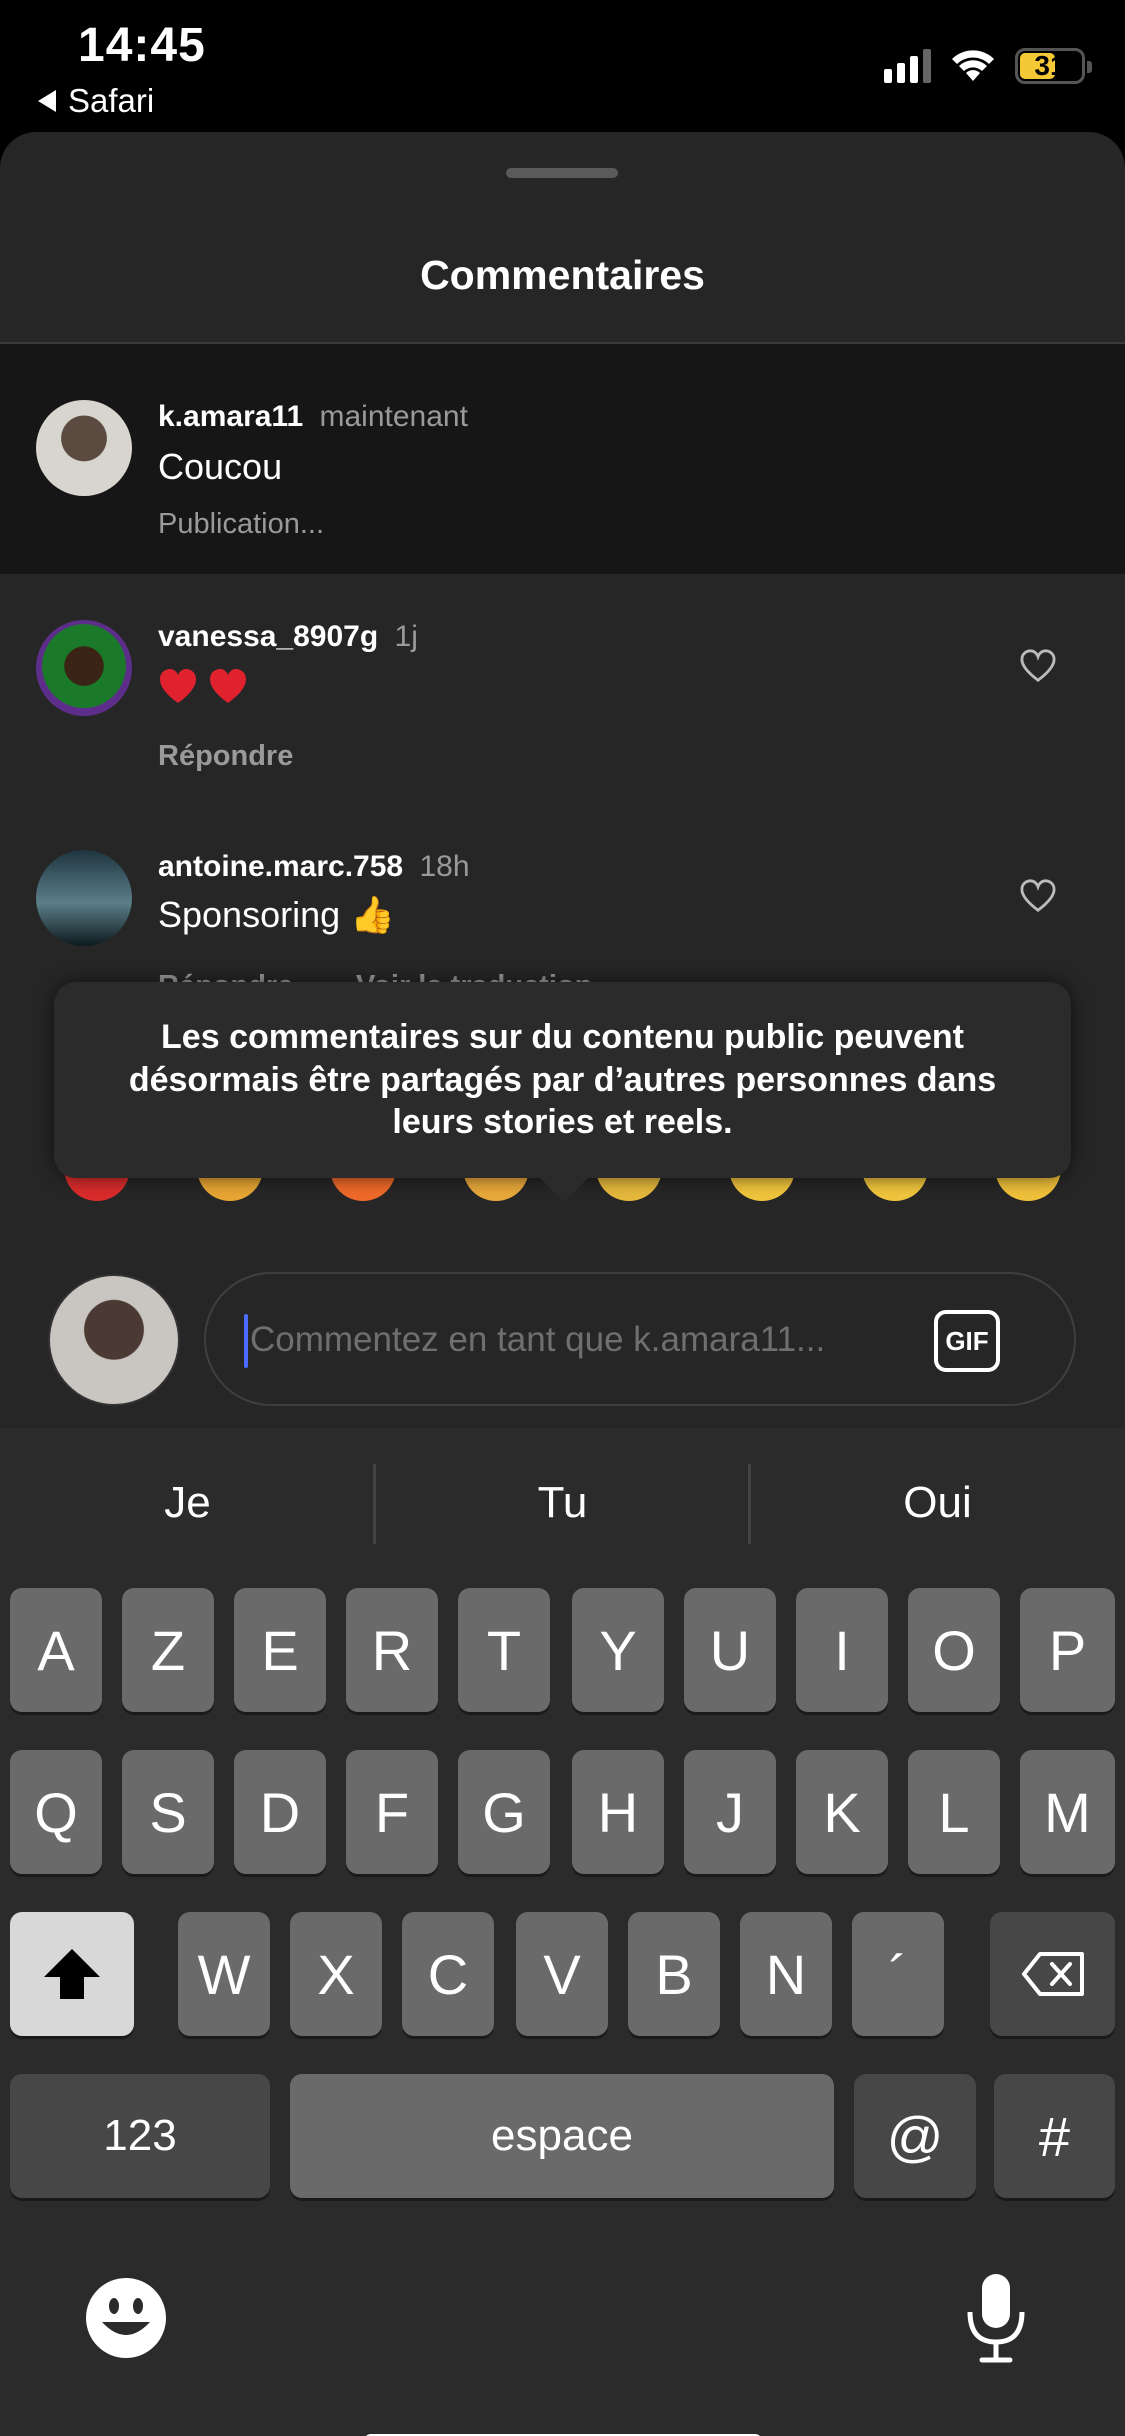 The image size is (1125, 2436). I want to click on numbers-key: 123, so click(140, 2136).